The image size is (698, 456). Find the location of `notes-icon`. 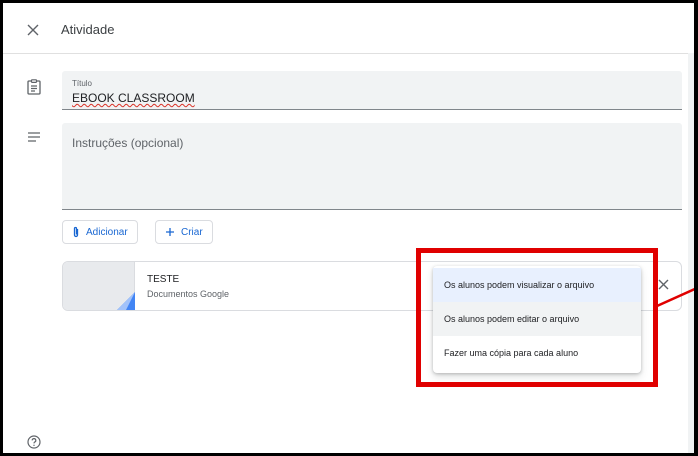

notes-icon is located at coordinates (37, 140).